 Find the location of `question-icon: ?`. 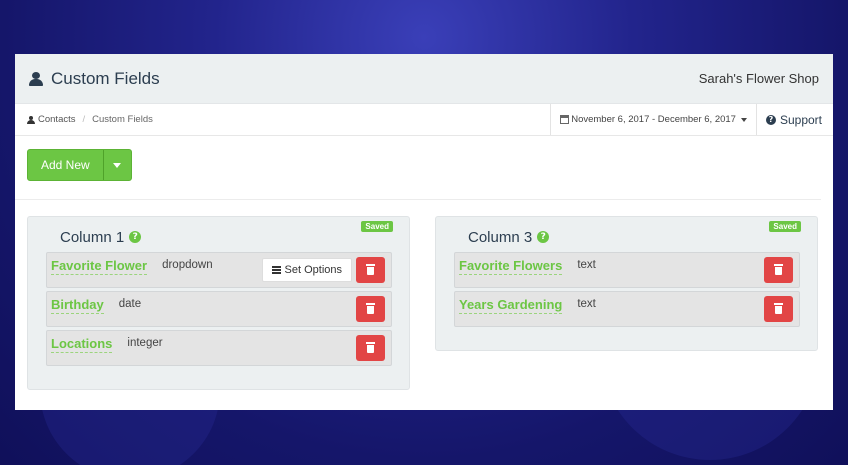

question-icon: ? is located at coordinates (770, 119).